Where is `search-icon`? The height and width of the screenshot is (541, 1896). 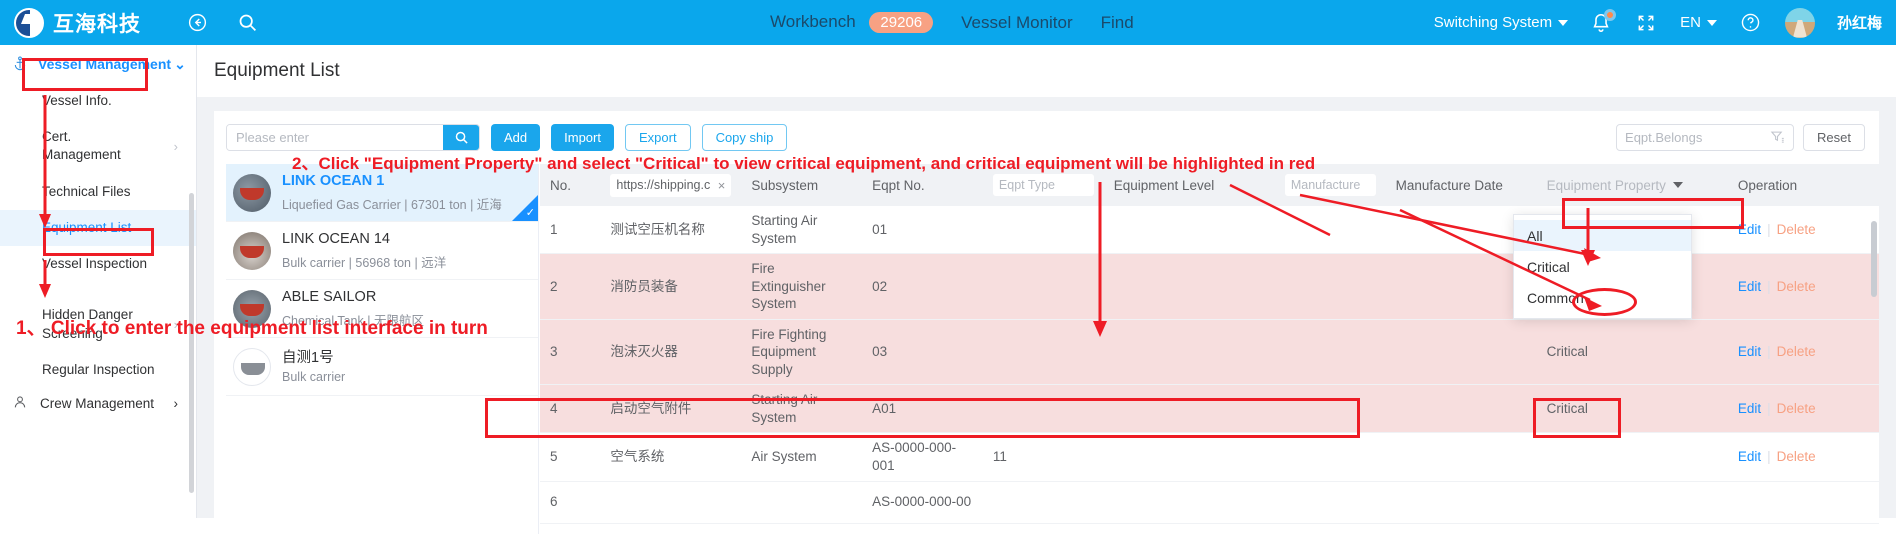
search-icon is located at coordinates (247, 23).